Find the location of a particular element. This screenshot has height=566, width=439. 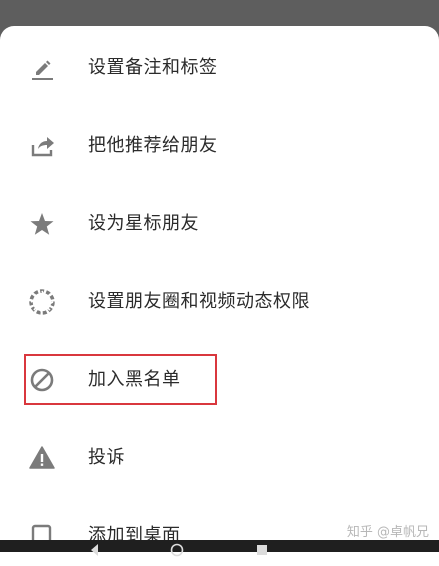

menu-item-star-friend: 设为星标朋友 is located at coordinates (219, 224).